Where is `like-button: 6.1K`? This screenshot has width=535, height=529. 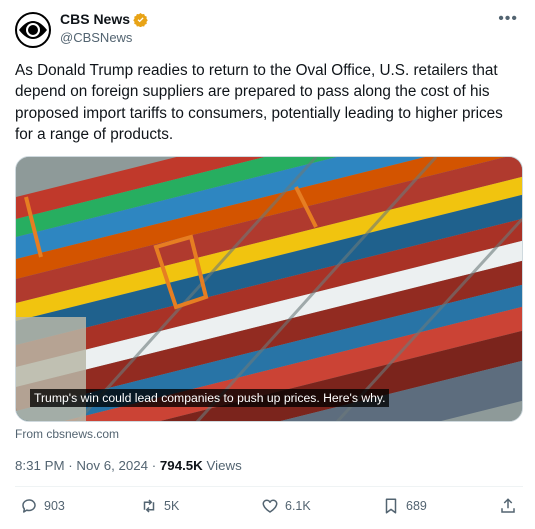 like-button: 6.1K is located at coordinates (286, 506).